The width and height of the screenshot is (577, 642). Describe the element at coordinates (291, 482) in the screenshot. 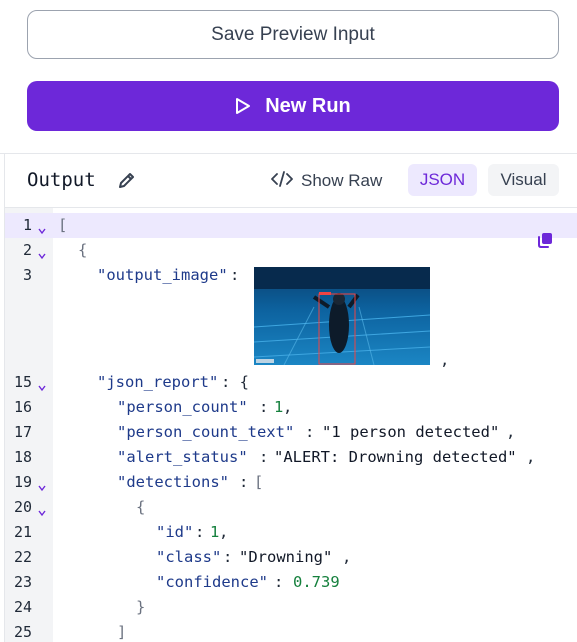

I see `code-line: 19 "detections" : [` at that location.